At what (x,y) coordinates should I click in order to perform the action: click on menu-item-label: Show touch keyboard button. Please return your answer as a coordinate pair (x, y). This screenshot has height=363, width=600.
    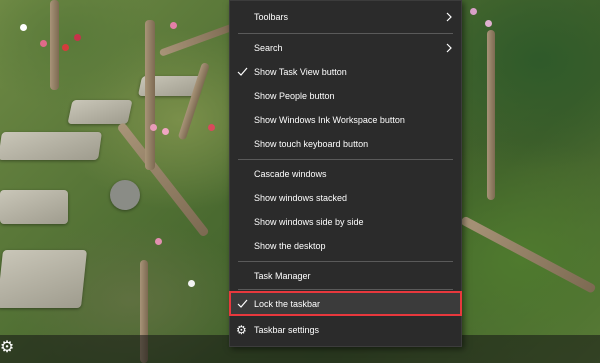
    Looking at the image, I should click on (311, 144).